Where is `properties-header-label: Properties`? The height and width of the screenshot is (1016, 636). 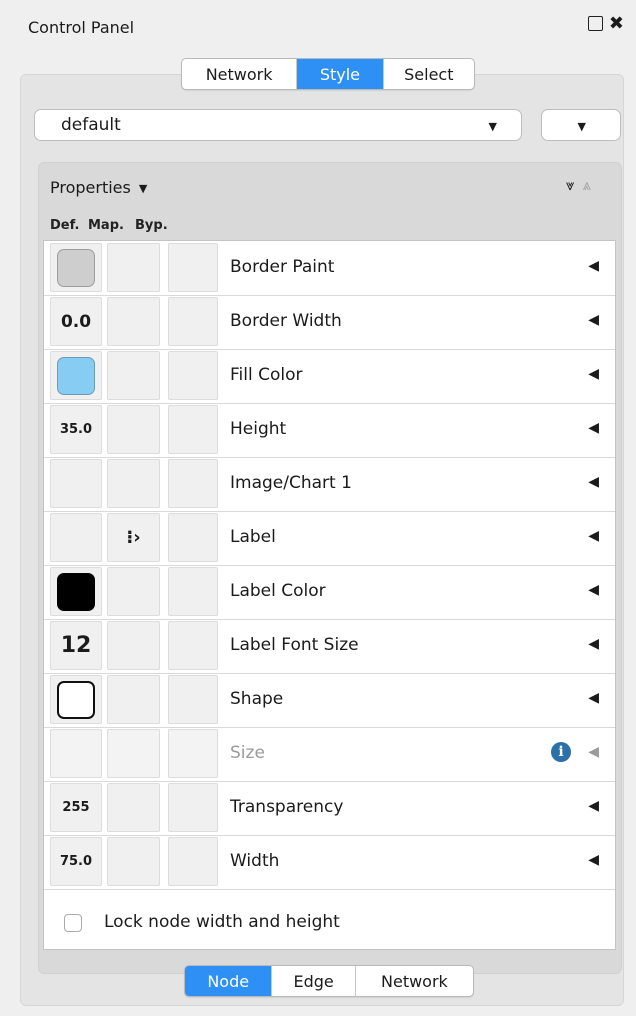
properties-header-label: Properties is located at coordinates (90, 187).